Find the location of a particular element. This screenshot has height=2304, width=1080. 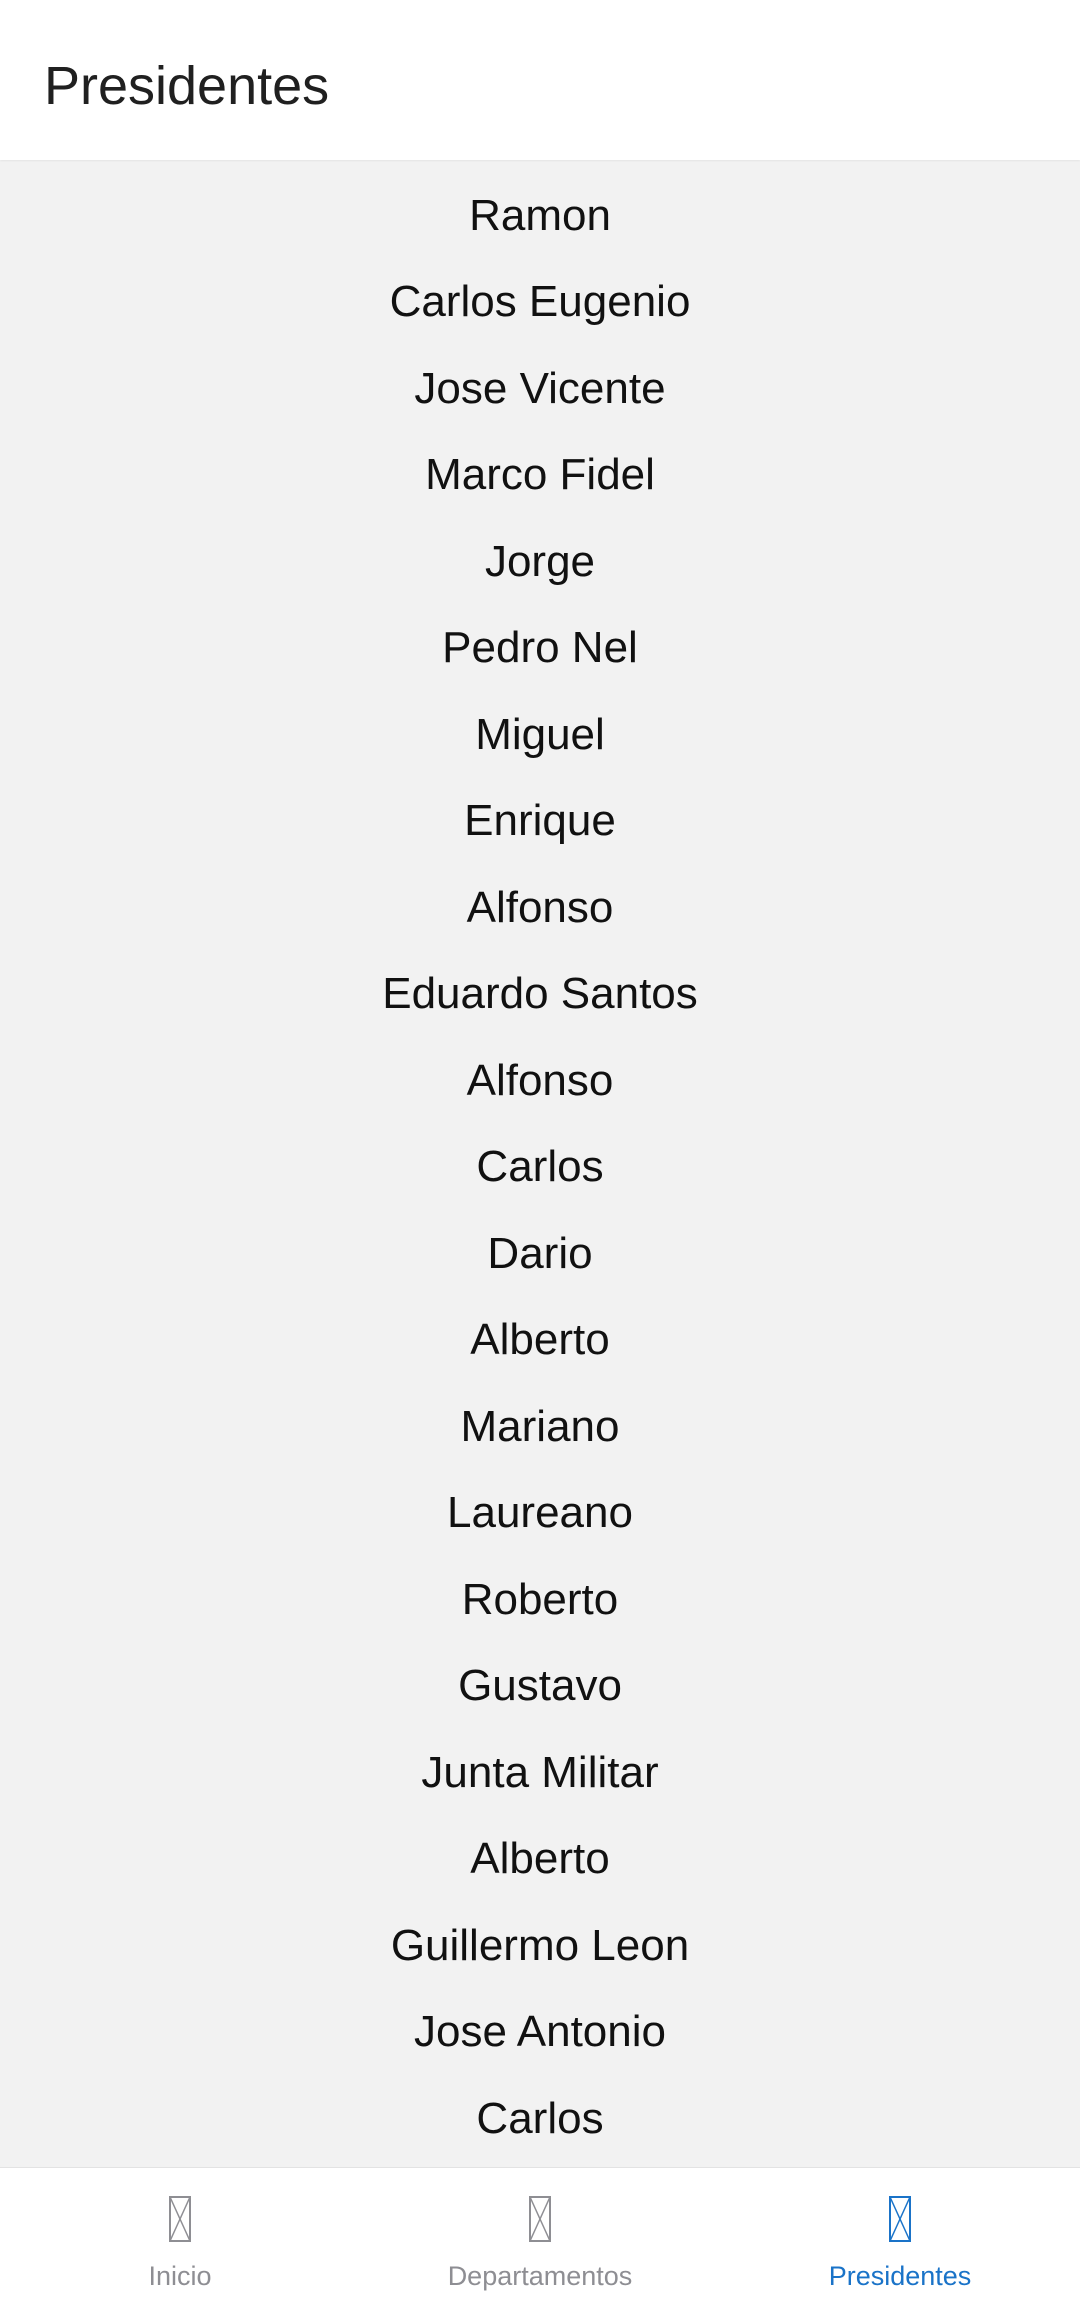

list-item: Roberto is located at coordinates (540, 1600).